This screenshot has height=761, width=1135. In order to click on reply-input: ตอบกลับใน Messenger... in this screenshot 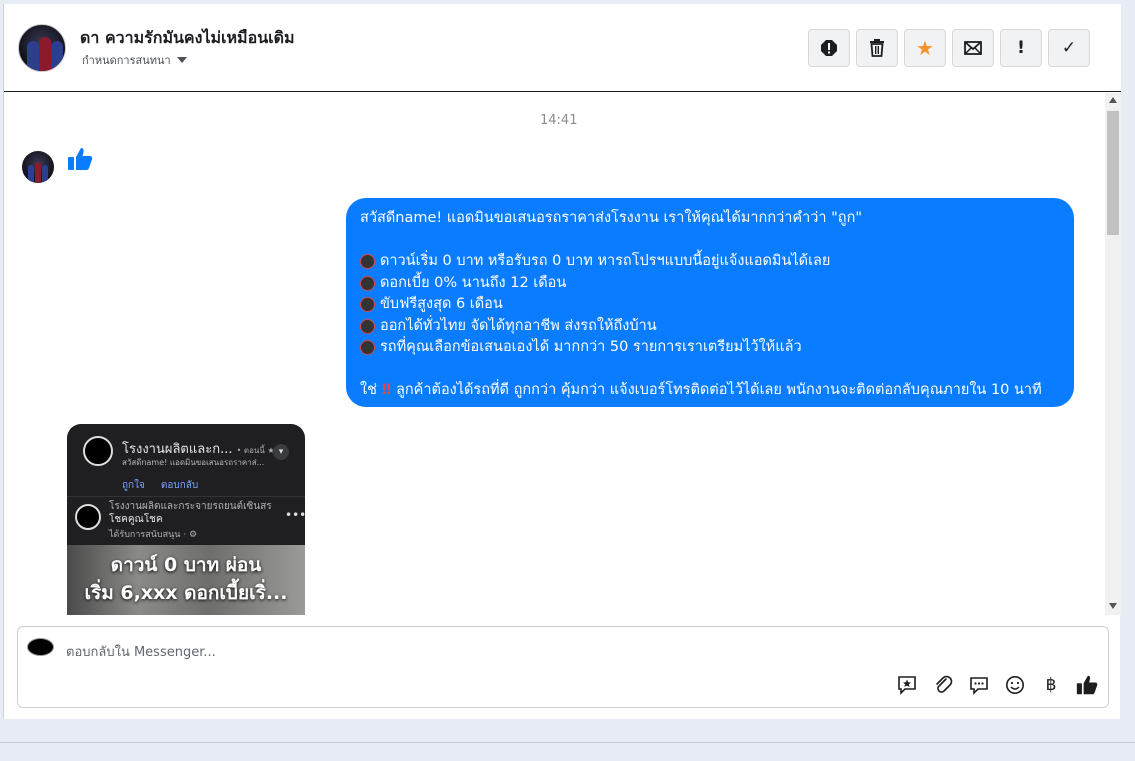, I will do `click(141, 651)`.